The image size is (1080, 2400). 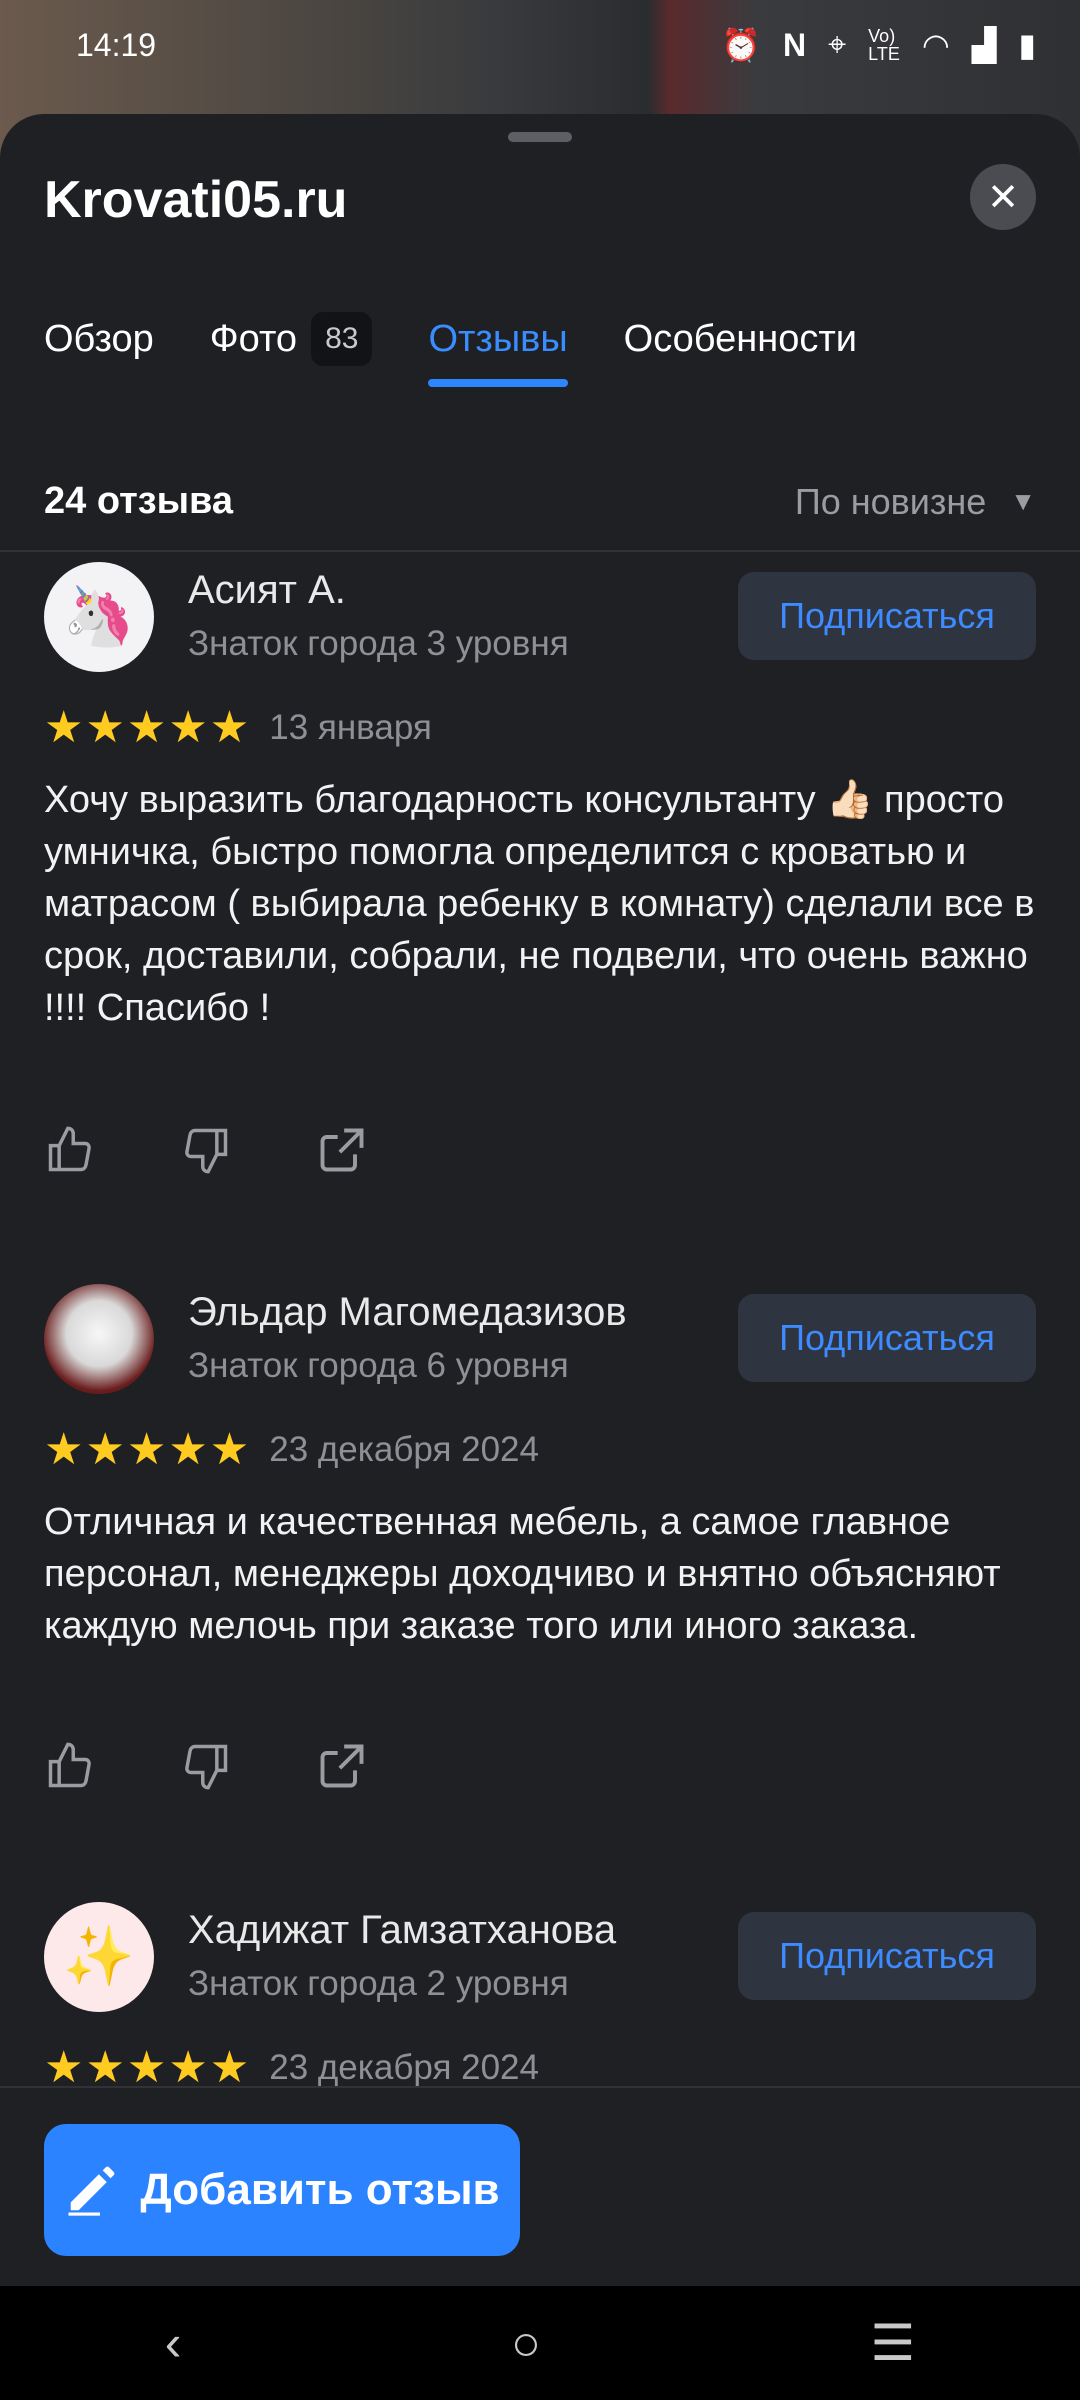 What do you see at coordinates (320, 2189) in the screenshot?
I see `add-review-label: Добавить отзыв` at bounding box center [320, 2189].